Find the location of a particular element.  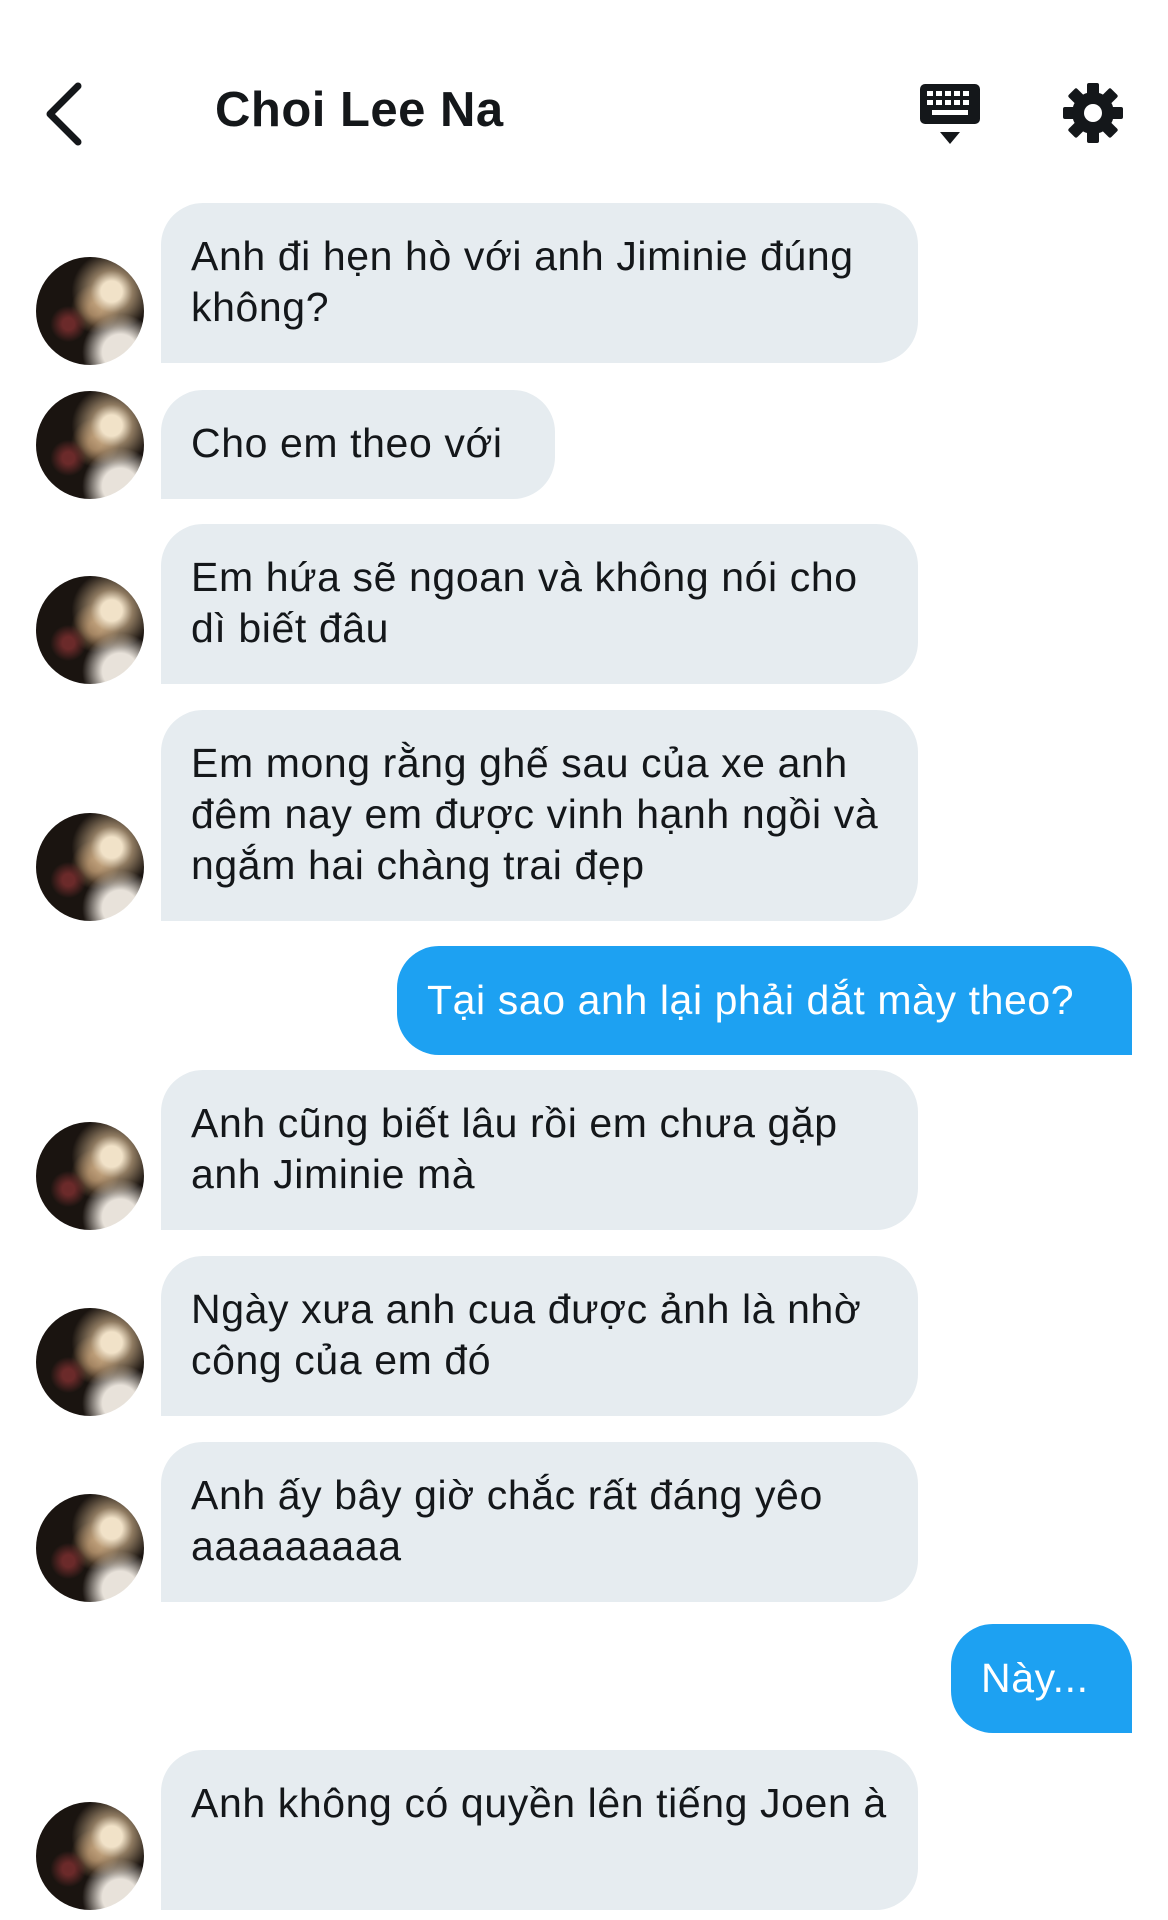

incoming-message: Cho em theo với is located at coordinates (358, 444).